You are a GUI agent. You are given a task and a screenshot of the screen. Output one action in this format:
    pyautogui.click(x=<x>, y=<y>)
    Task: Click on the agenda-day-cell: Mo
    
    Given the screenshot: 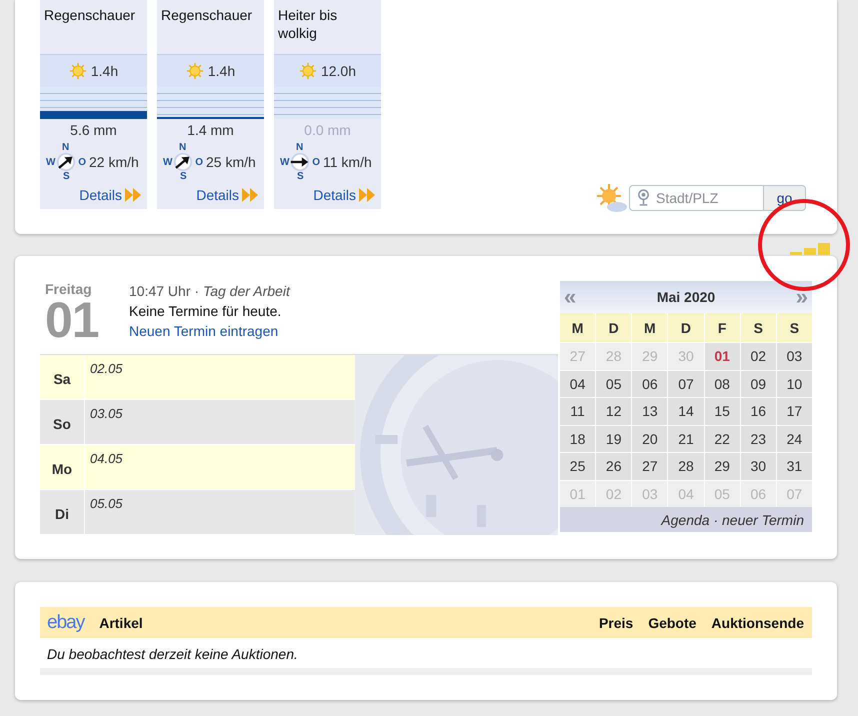 What is the action you would take?
    pyautogui.click(x=62, y=467)
    